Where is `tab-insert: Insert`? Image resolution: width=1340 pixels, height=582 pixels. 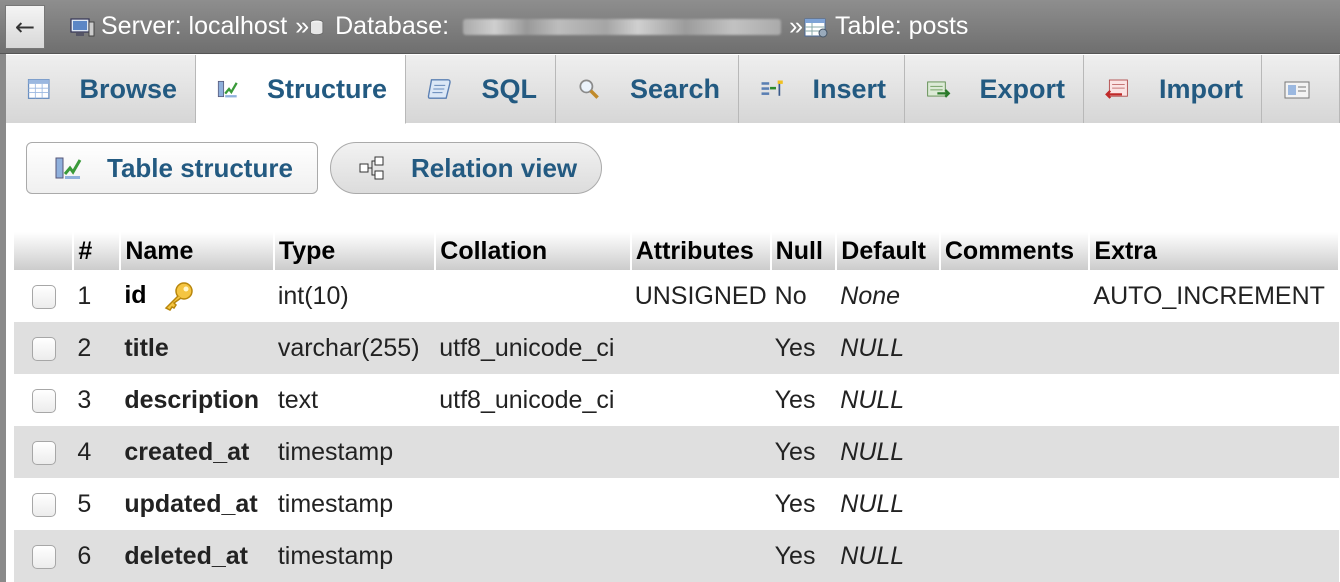
tab-insert: Insert is located at coordinates (822, 89).